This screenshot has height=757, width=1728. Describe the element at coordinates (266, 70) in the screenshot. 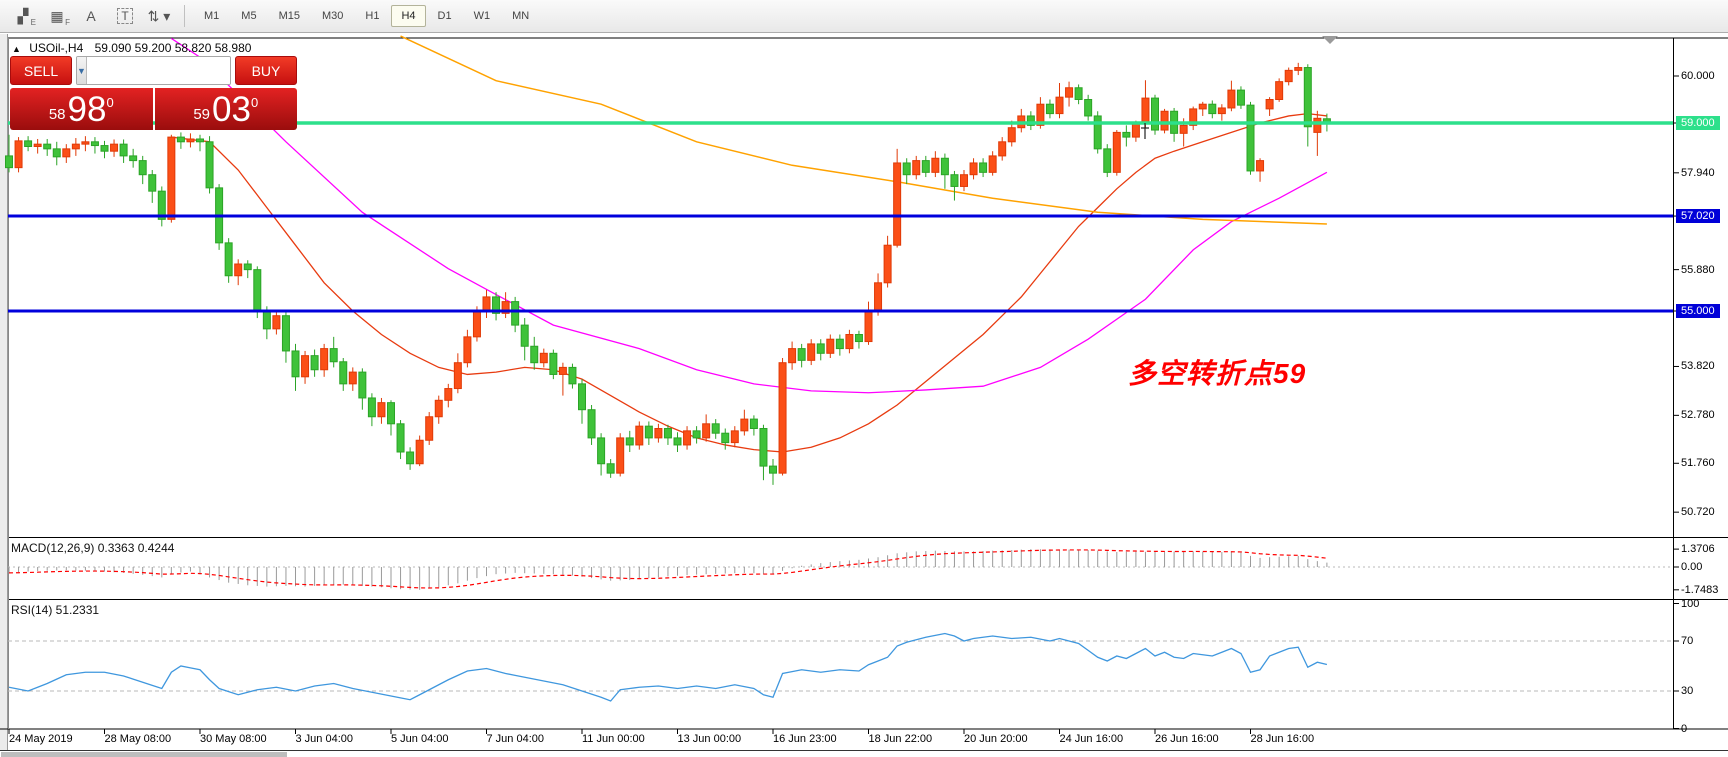

I see `buy-button: BUY` at that location.